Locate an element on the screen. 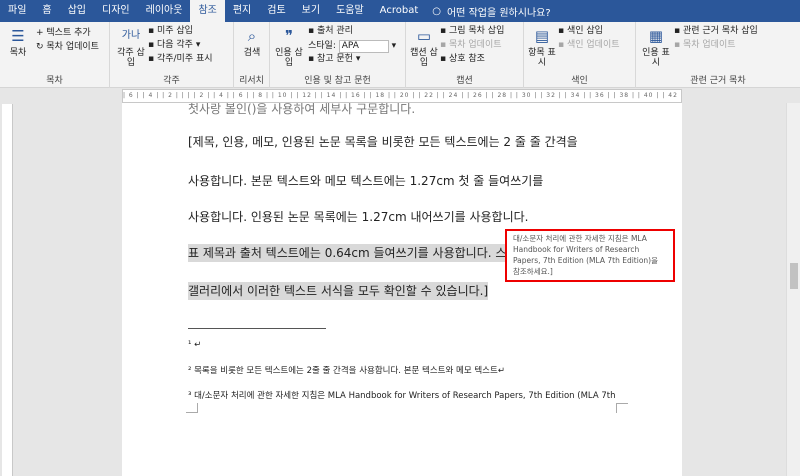 The image size is (800, 476). next-footnote-button: ▪ 다음 각주 ▾ is located at coordinates (174, 45).